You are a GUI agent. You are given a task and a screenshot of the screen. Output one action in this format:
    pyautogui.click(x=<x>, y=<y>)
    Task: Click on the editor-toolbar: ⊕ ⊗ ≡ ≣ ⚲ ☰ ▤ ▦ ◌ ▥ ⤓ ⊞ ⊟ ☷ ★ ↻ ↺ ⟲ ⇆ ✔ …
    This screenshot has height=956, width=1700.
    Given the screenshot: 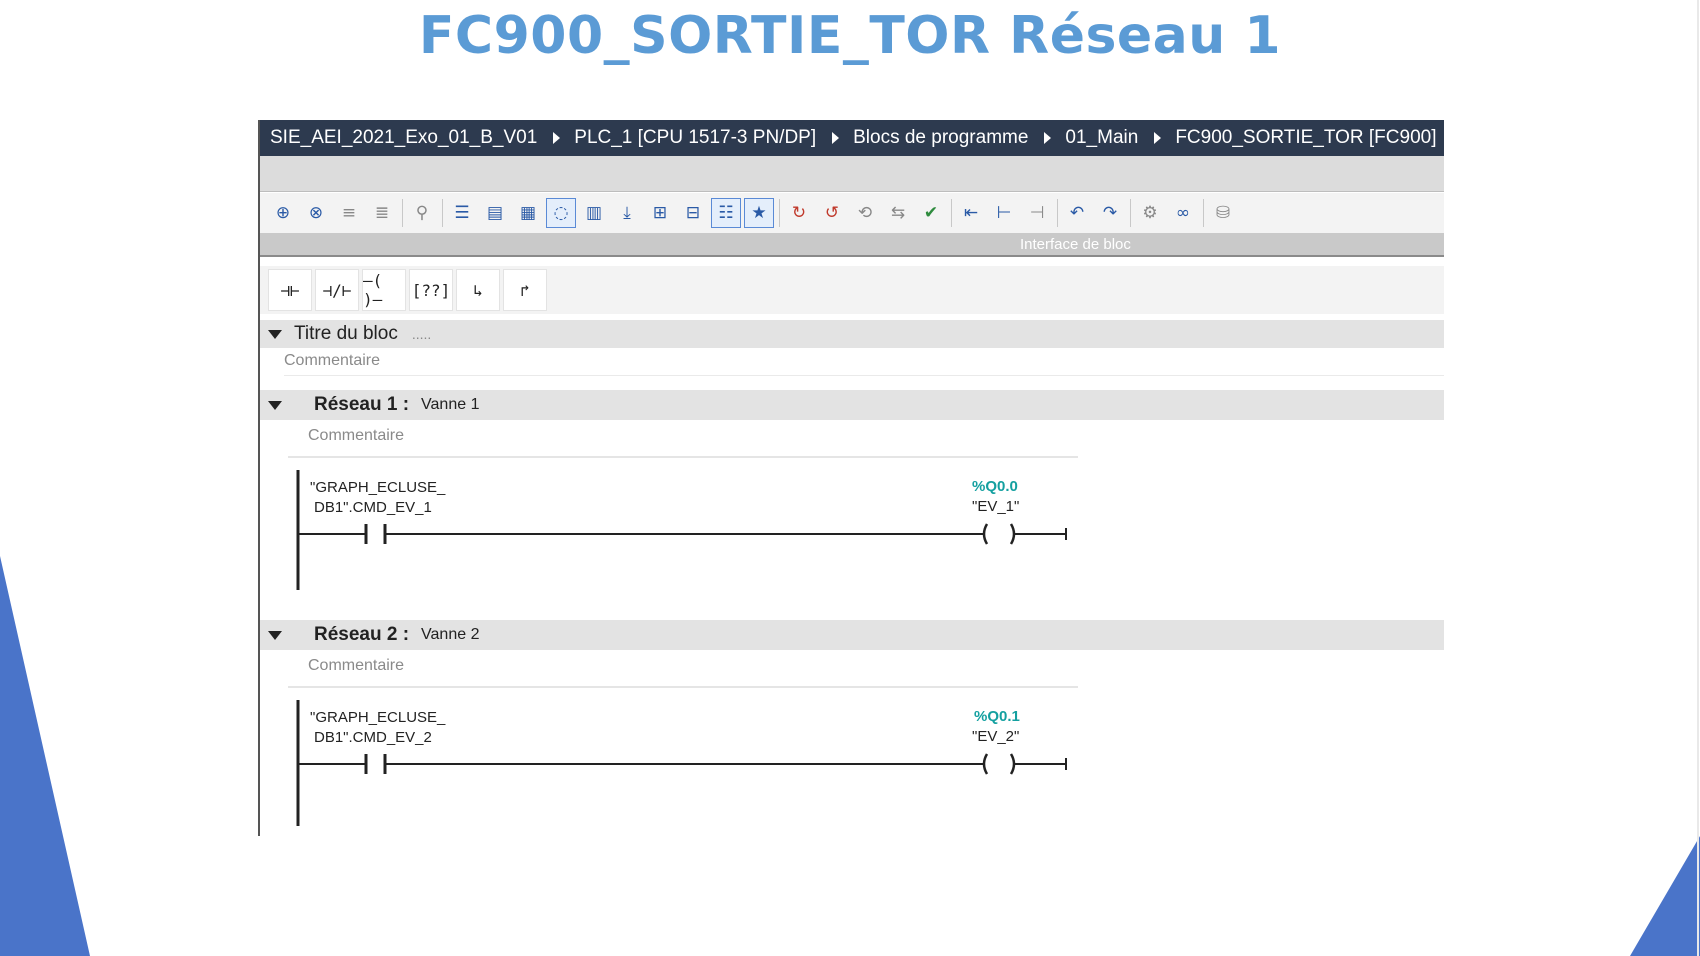 What is the action you would take?
    pyautogui.click(x=852, y=213)
    